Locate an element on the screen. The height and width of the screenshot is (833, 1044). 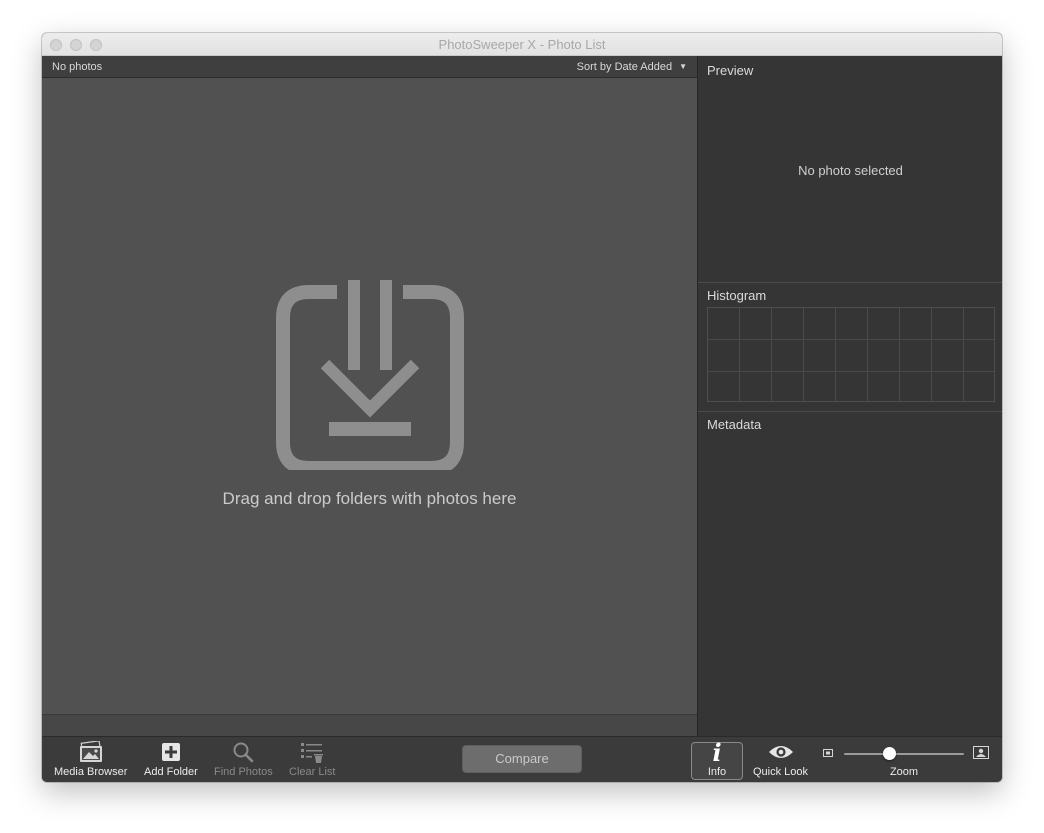
info-icon: i is located at coordinates (717, 752).